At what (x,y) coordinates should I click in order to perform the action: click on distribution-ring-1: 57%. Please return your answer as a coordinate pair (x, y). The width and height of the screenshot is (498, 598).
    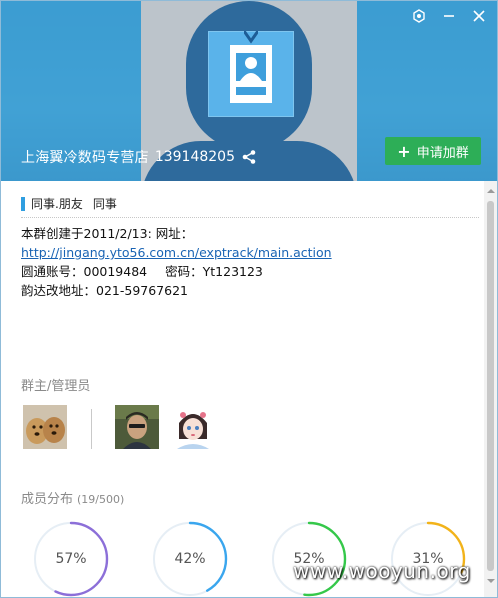
    Looking at the image, I should click on (71, 559).